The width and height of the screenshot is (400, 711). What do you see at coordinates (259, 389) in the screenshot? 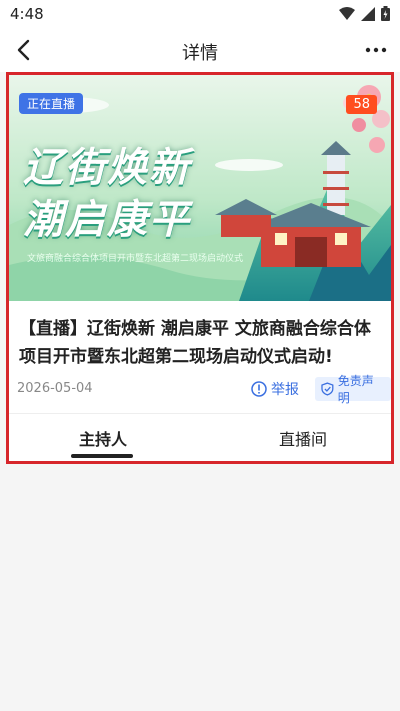
I see `warning-circle-icon` at bounding box center [259, 389].